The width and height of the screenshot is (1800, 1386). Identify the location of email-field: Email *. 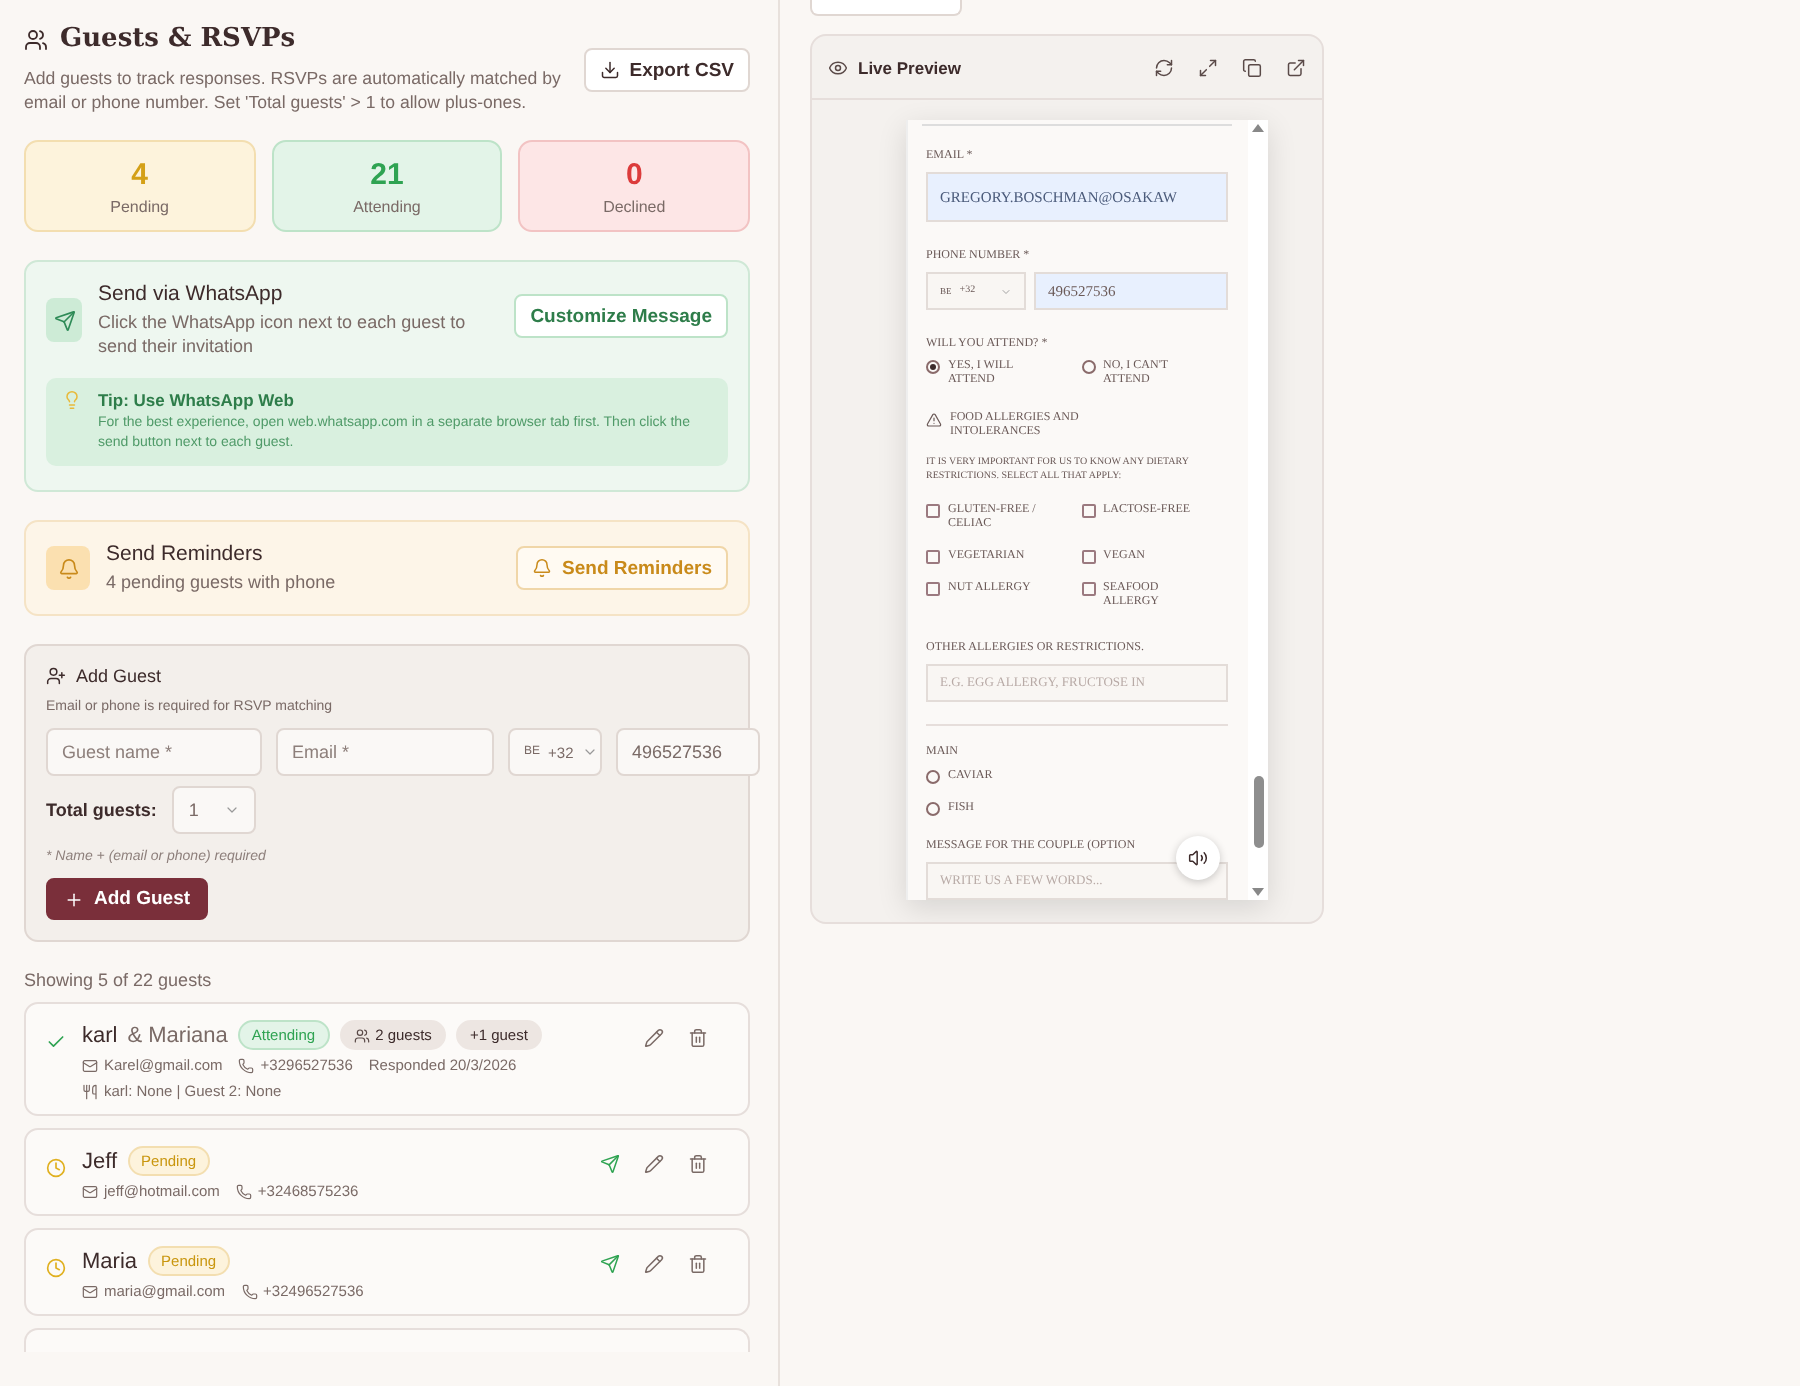
(385, 752).